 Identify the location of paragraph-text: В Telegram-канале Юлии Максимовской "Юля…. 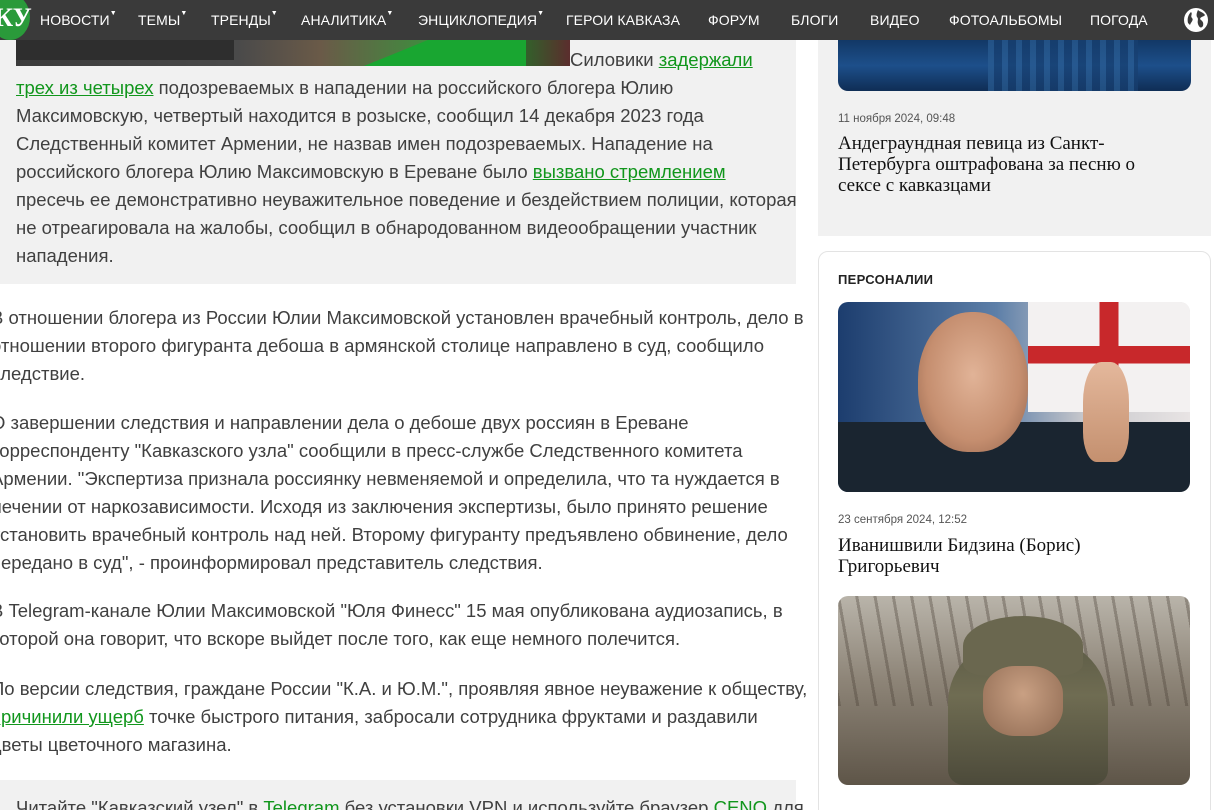
(391, 610).